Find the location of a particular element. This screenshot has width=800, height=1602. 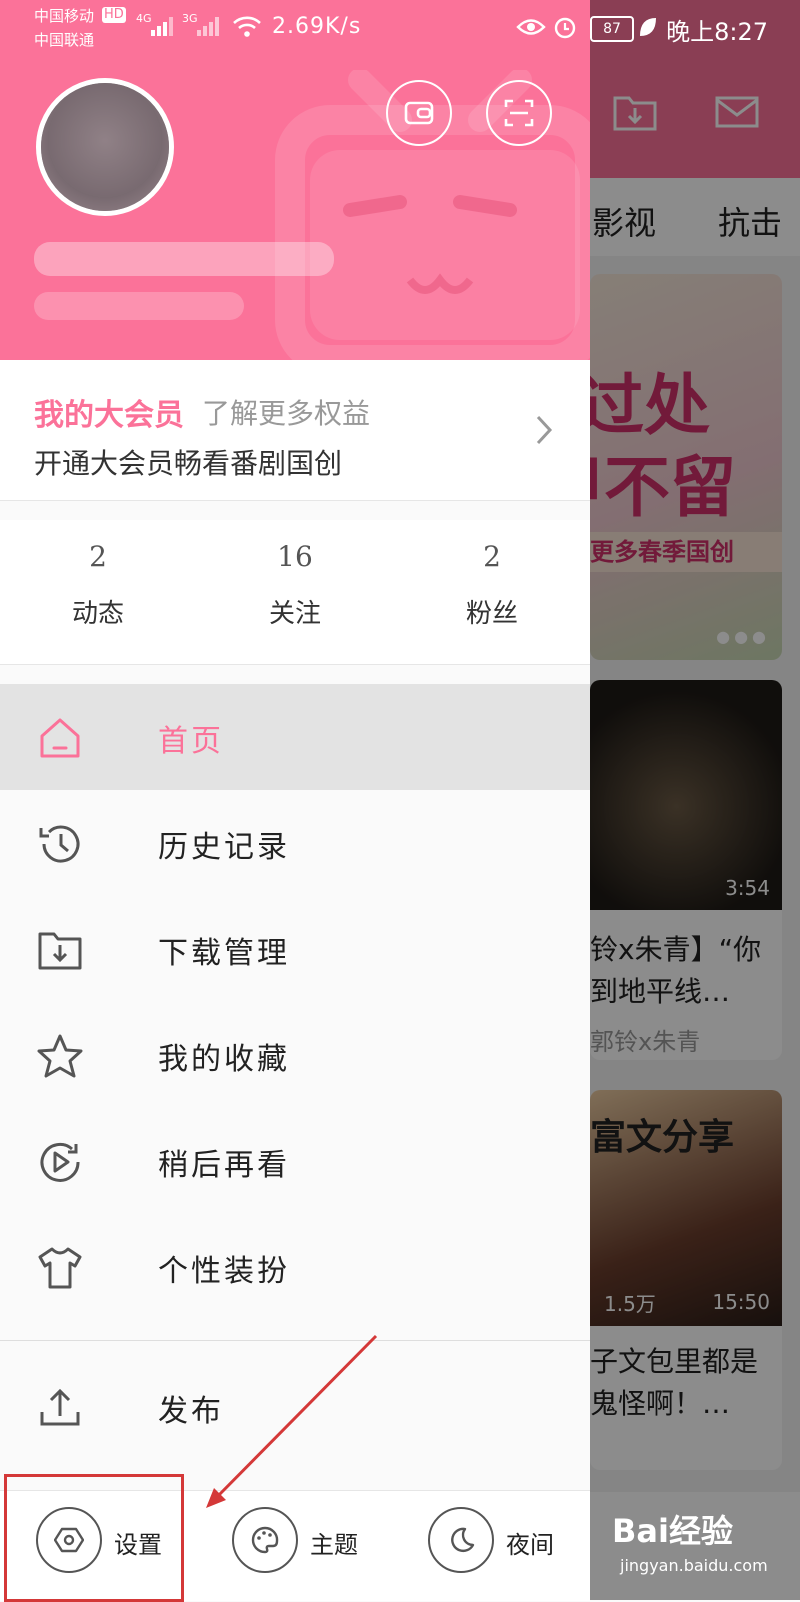

alarm-icon is located at coordinates (565, 28).